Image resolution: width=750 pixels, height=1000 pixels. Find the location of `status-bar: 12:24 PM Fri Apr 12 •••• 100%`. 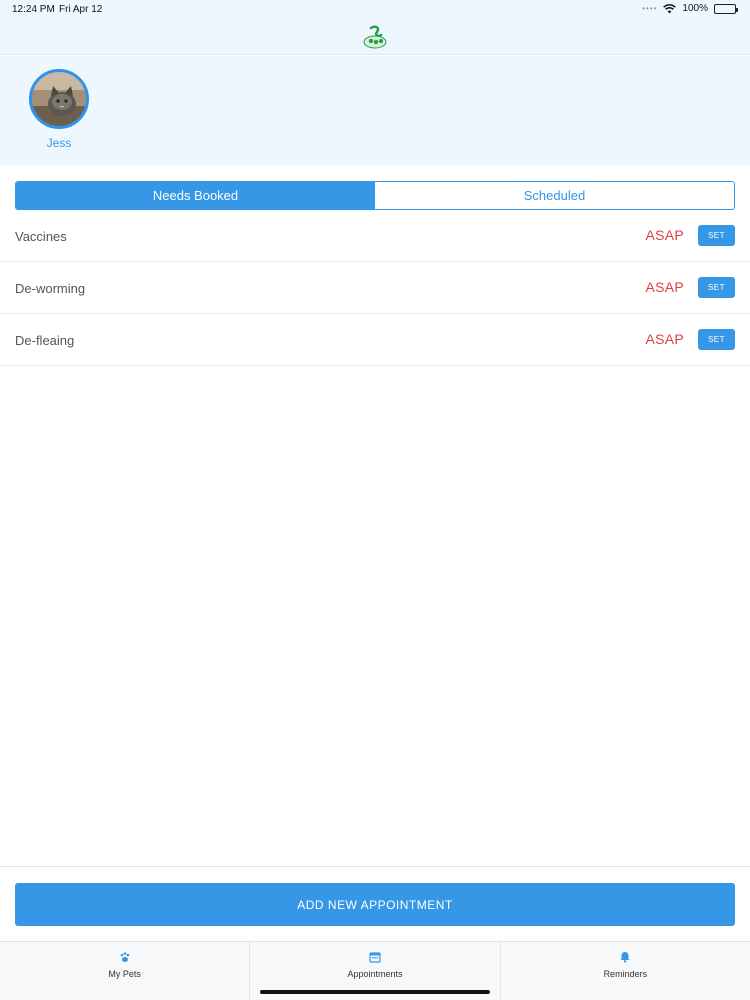

status-bar: 12:24 PM Fri Apr 12 •••• 100% is located at coordinates (375, 9).